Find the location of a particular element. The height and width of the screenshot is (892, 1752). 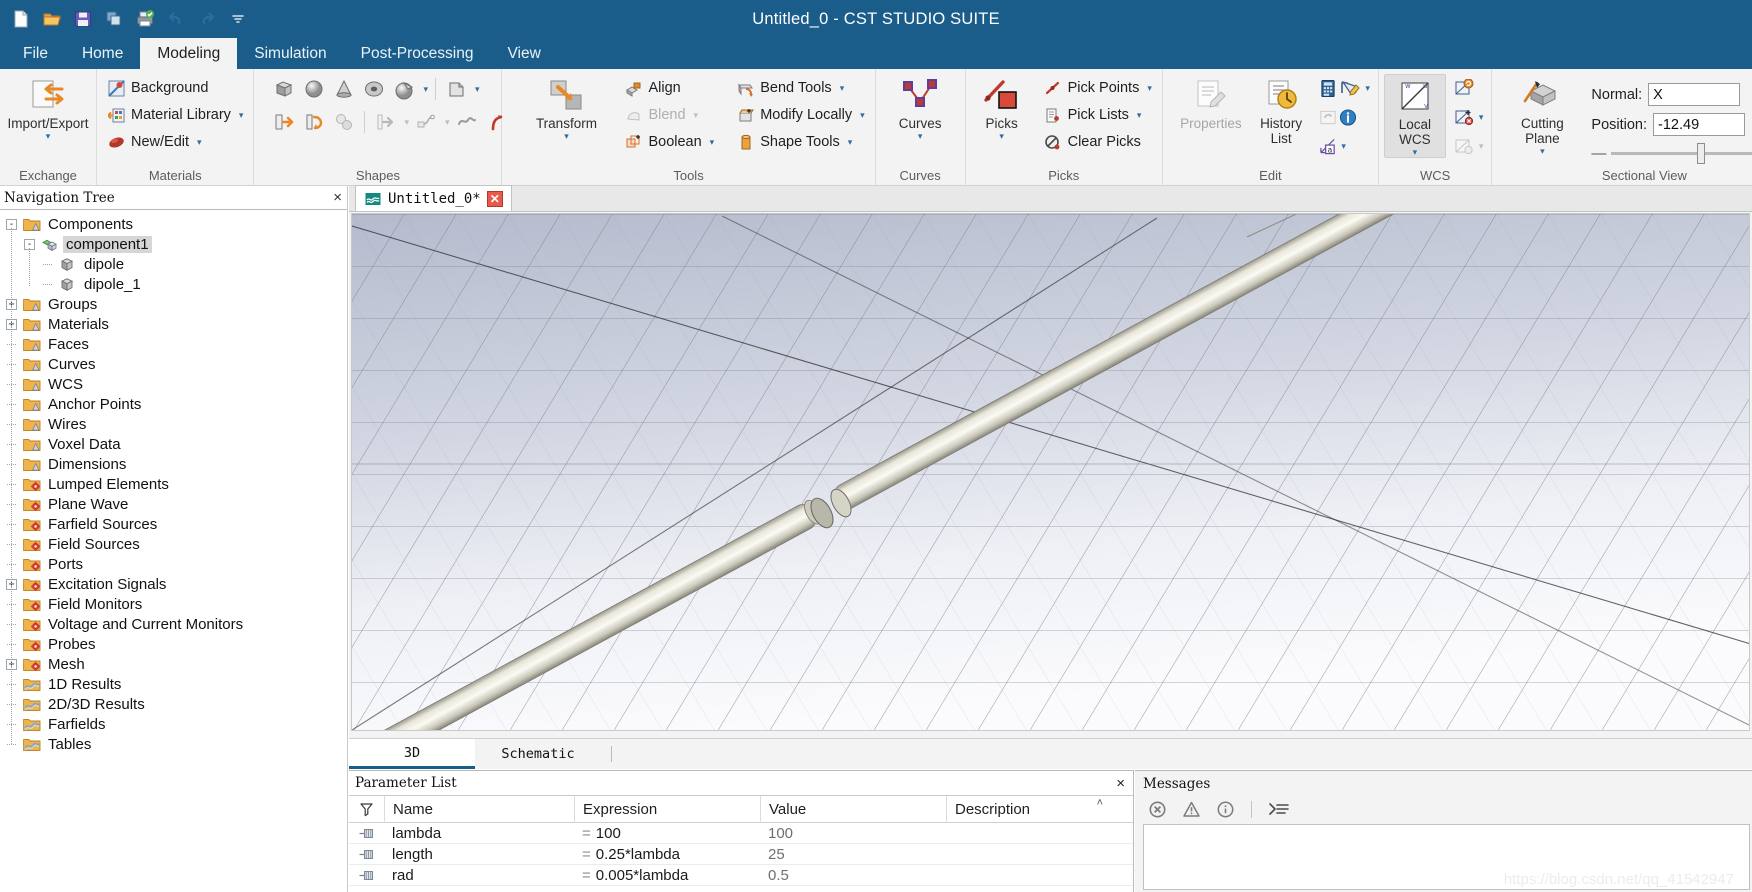

tab-home: Home is located at coordinates (102, 53).